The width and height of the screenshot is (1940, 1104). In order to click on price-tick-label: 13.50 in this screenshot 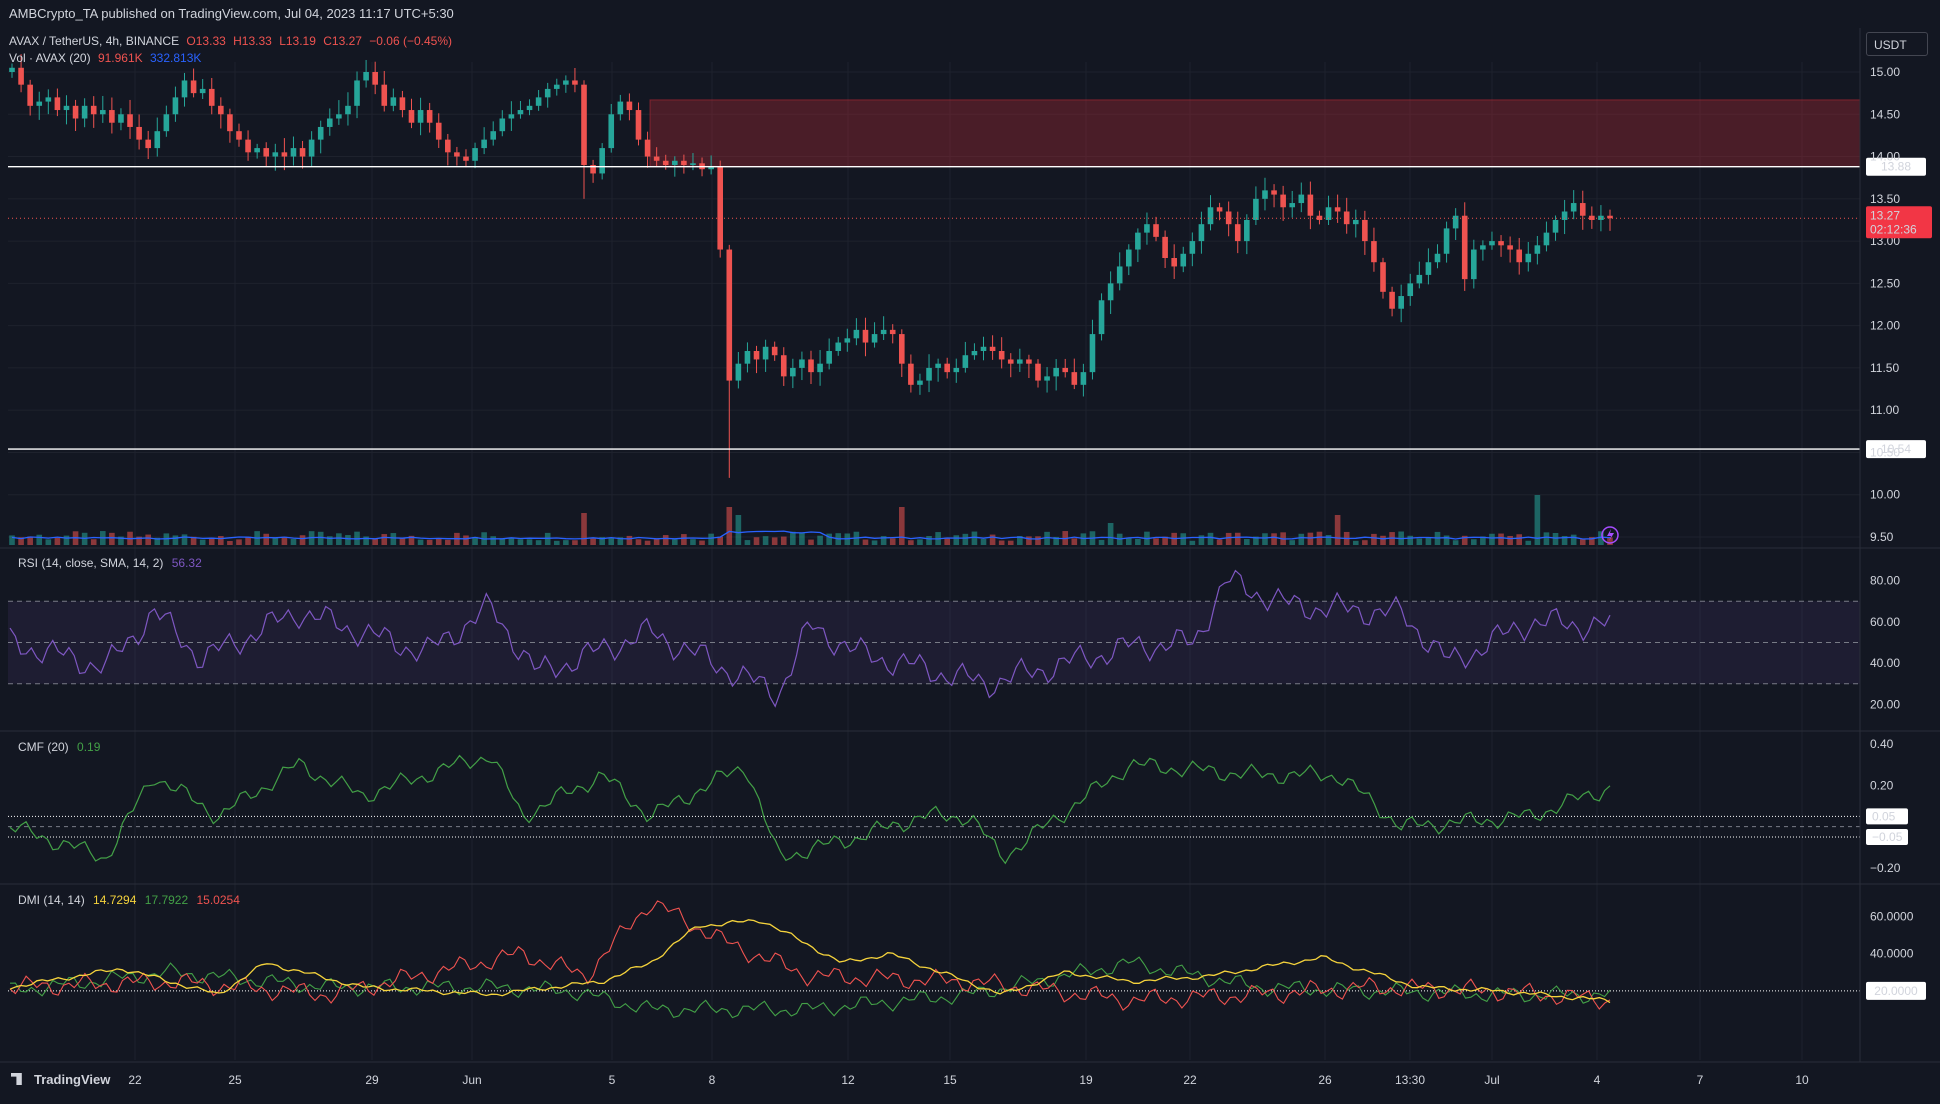, I will do `click(1885, 199)`.